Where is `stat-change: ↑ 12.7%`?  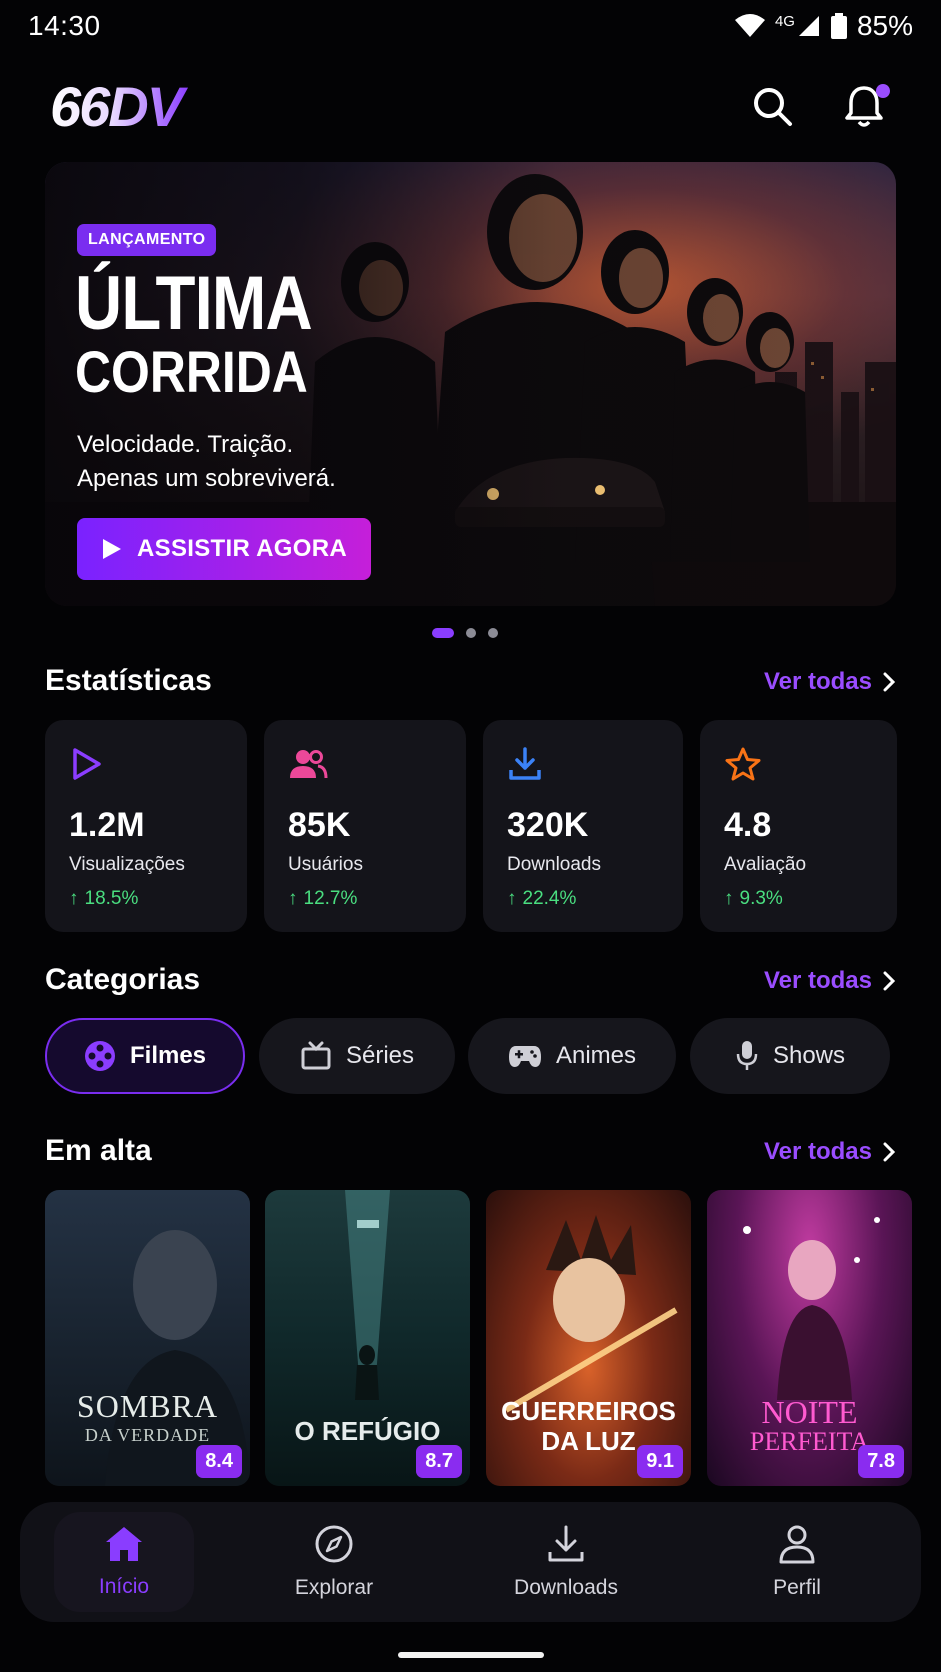
stat-change: ↑ 12.7% is located at coordinates (322, 899).